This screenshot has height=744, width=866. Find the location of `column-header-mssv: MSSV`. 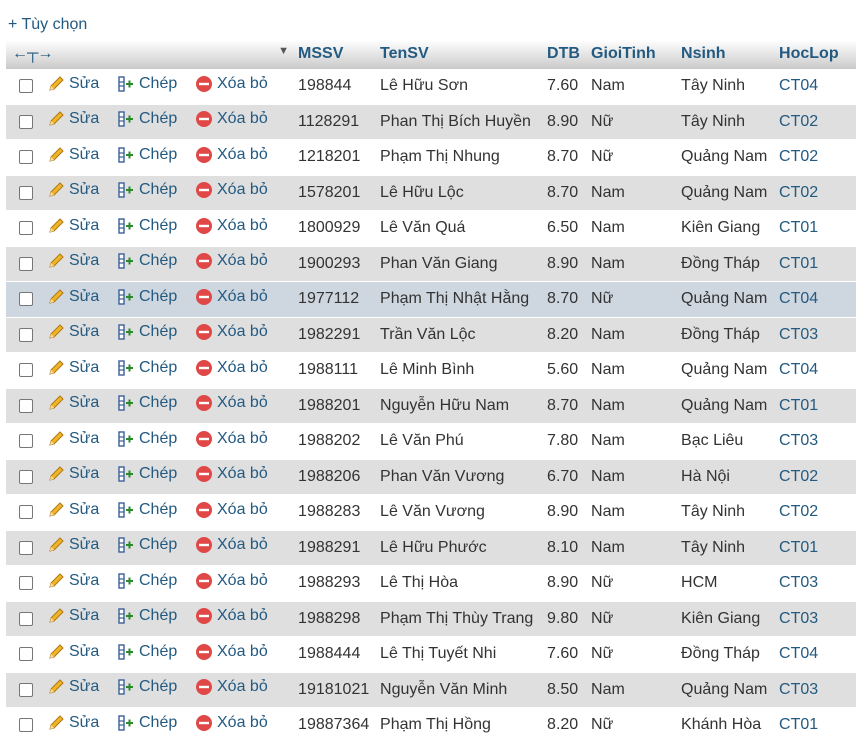

column-header-mssv: MSSV is located at coordinates (334, 54).